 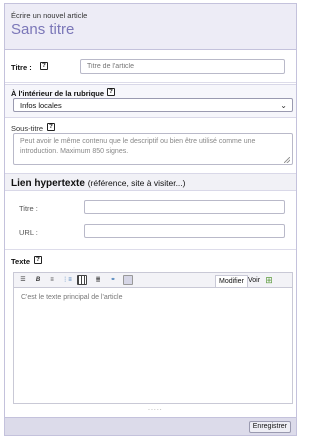 I want to click on fullscreen-icon: ⊞, so click(x=269, y=280).